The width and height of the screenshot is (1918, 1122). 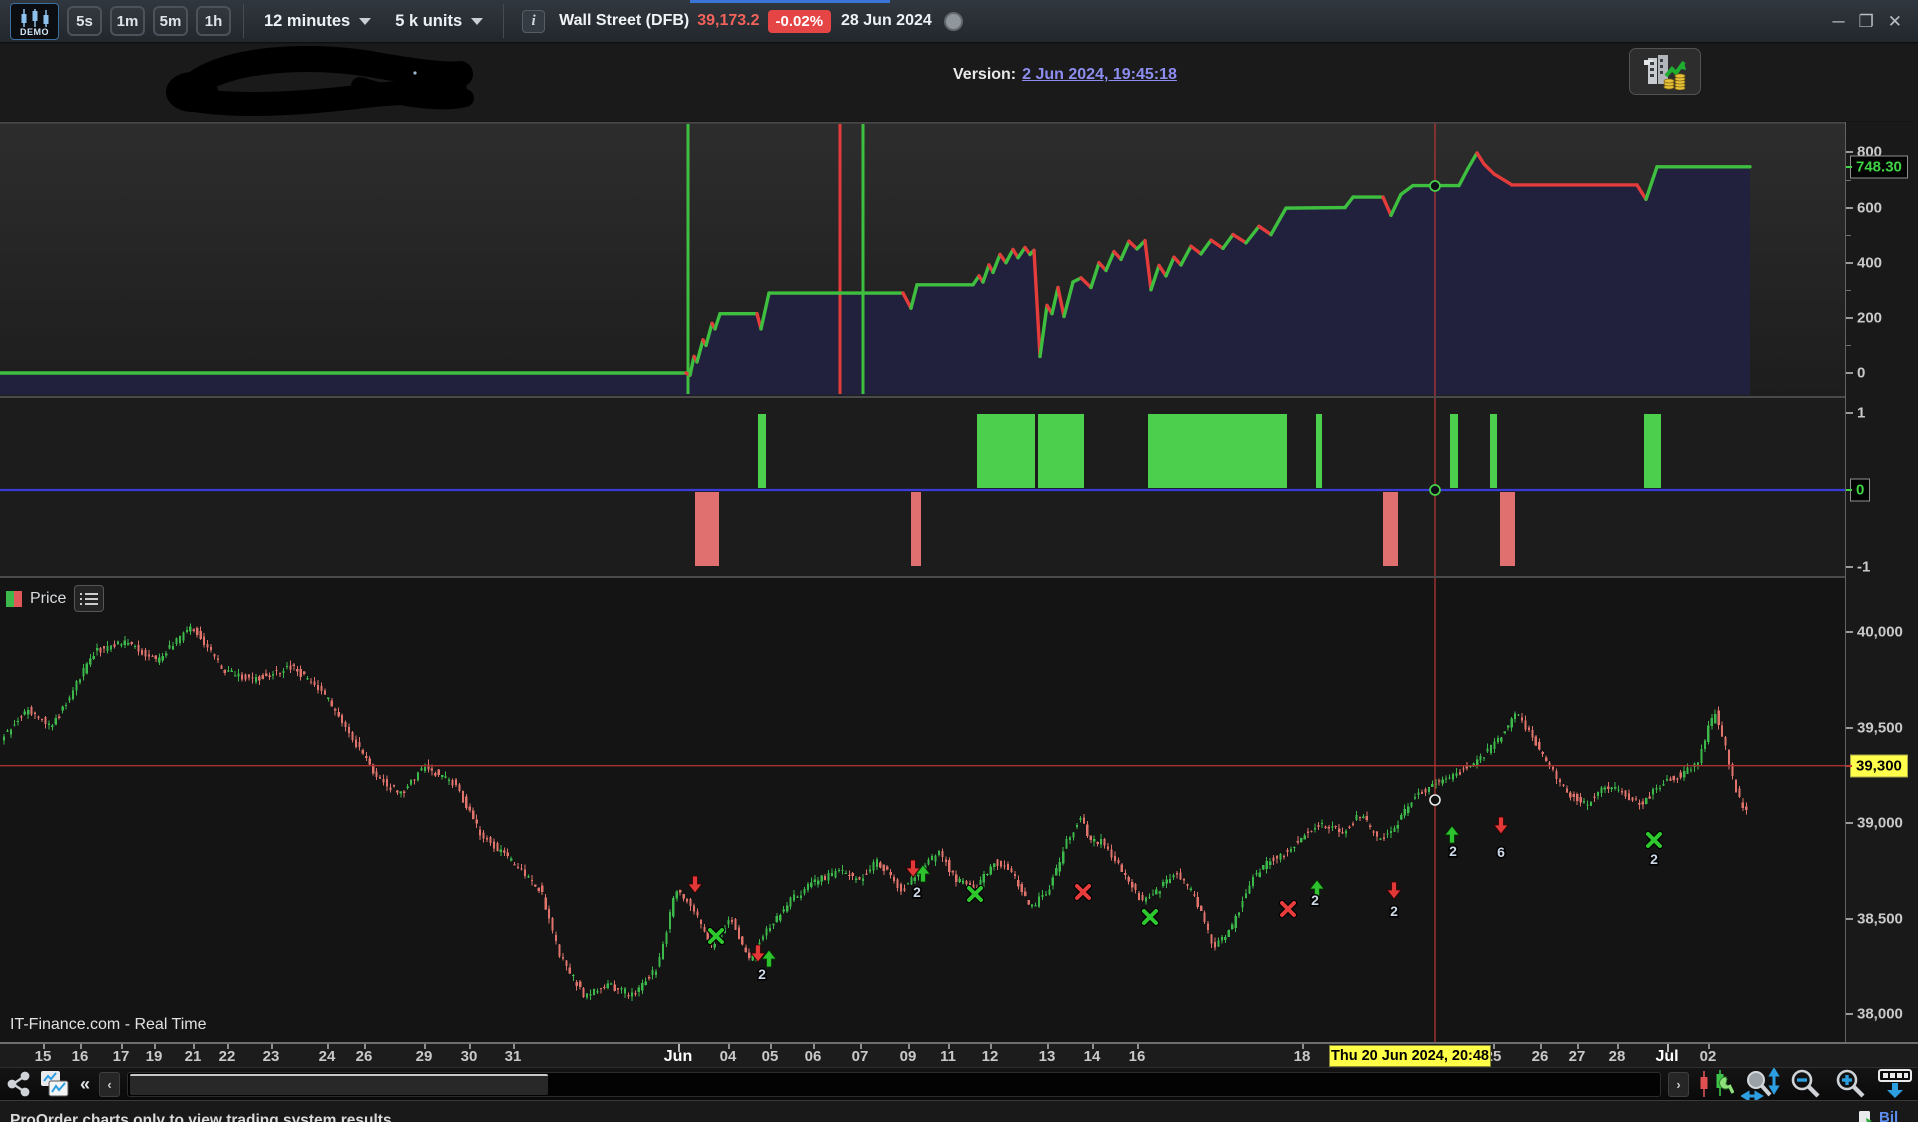 I want to click on bottom-toolbar: « ‹ ›, so click(x=959, y=1083).